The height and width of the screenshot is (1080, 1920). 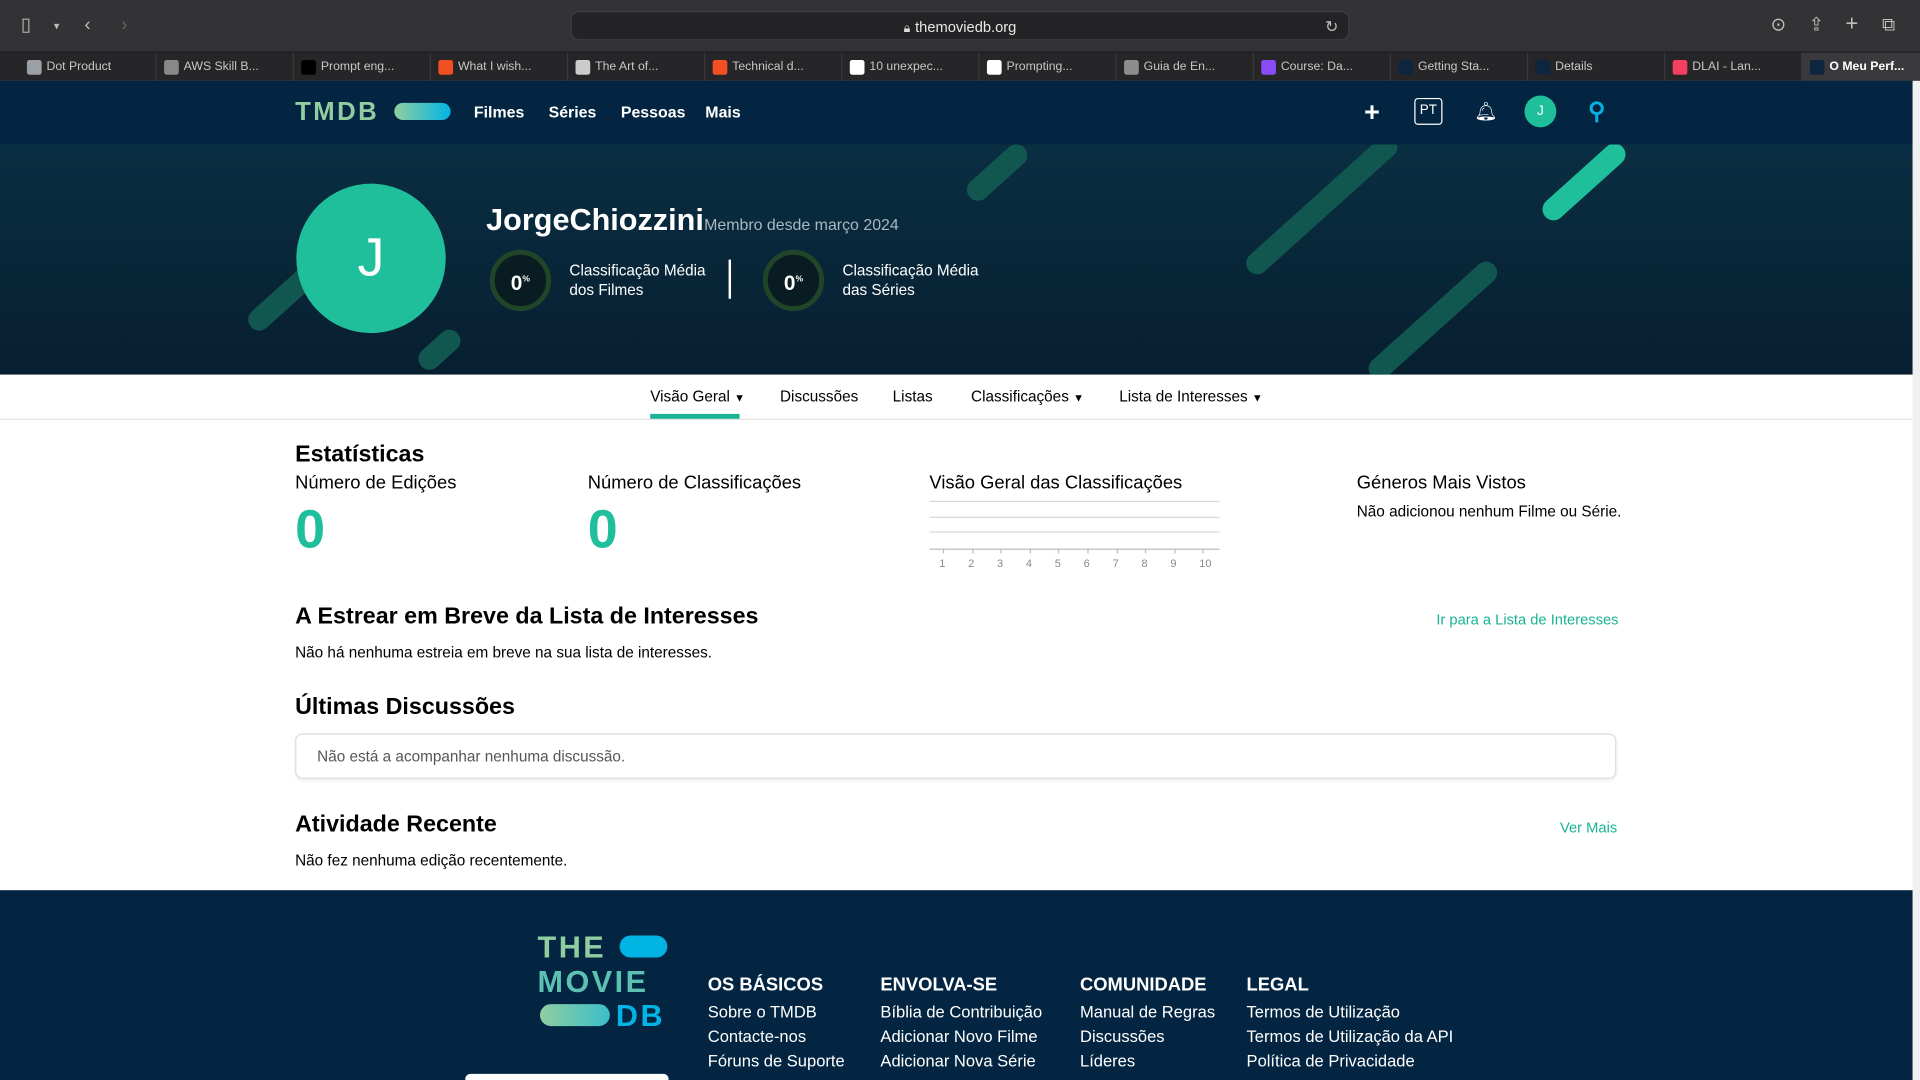 What do you see at coordinates (793, 280) in the screenshot?
I see `tv-score-ring: 0%` at bounding box center [793, 280].